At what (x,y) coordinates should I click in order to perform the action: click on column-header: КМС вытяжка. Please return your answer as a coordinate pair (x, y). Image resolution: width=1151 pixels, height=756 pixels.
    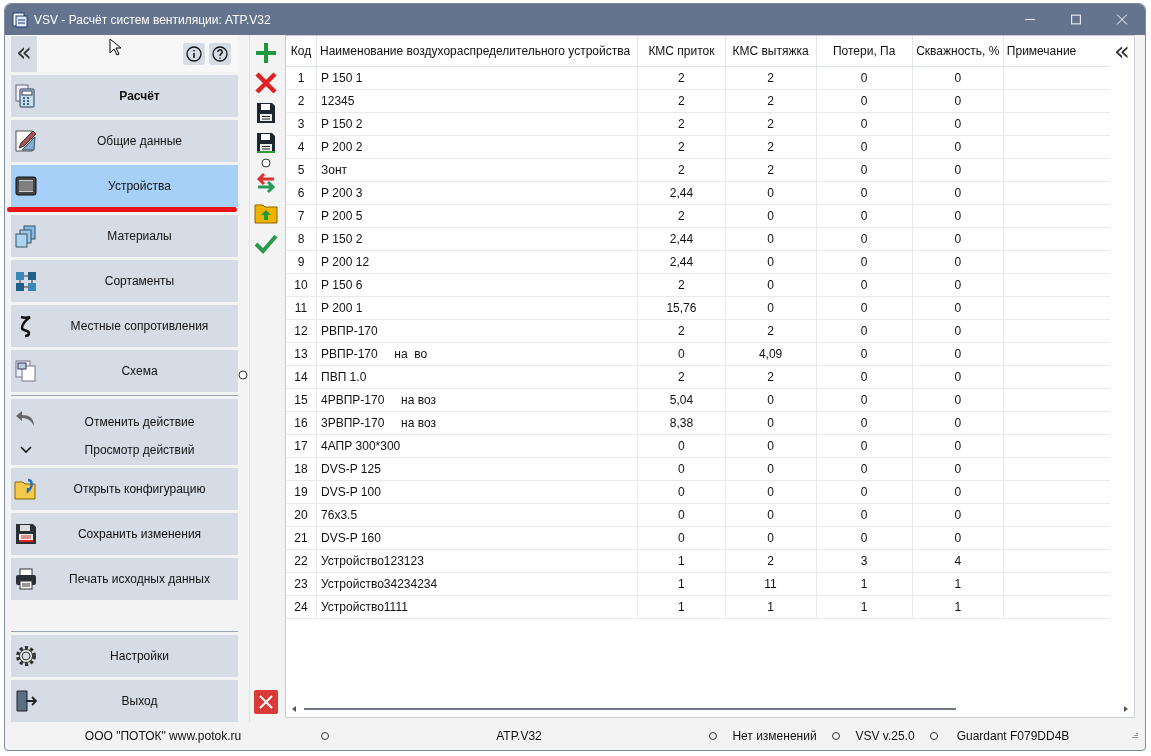
    Looking at the image, I should click on (771, 51).